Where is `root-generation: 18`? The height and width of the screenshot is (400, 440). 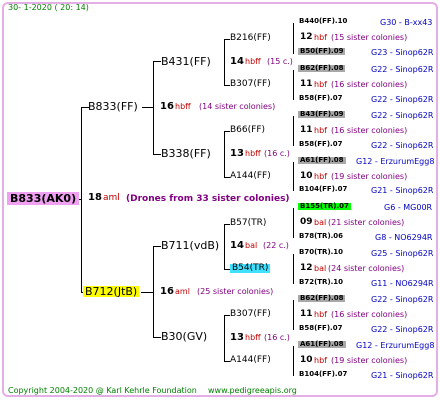
root-generation: 18 is located at coordinates (95, 197).